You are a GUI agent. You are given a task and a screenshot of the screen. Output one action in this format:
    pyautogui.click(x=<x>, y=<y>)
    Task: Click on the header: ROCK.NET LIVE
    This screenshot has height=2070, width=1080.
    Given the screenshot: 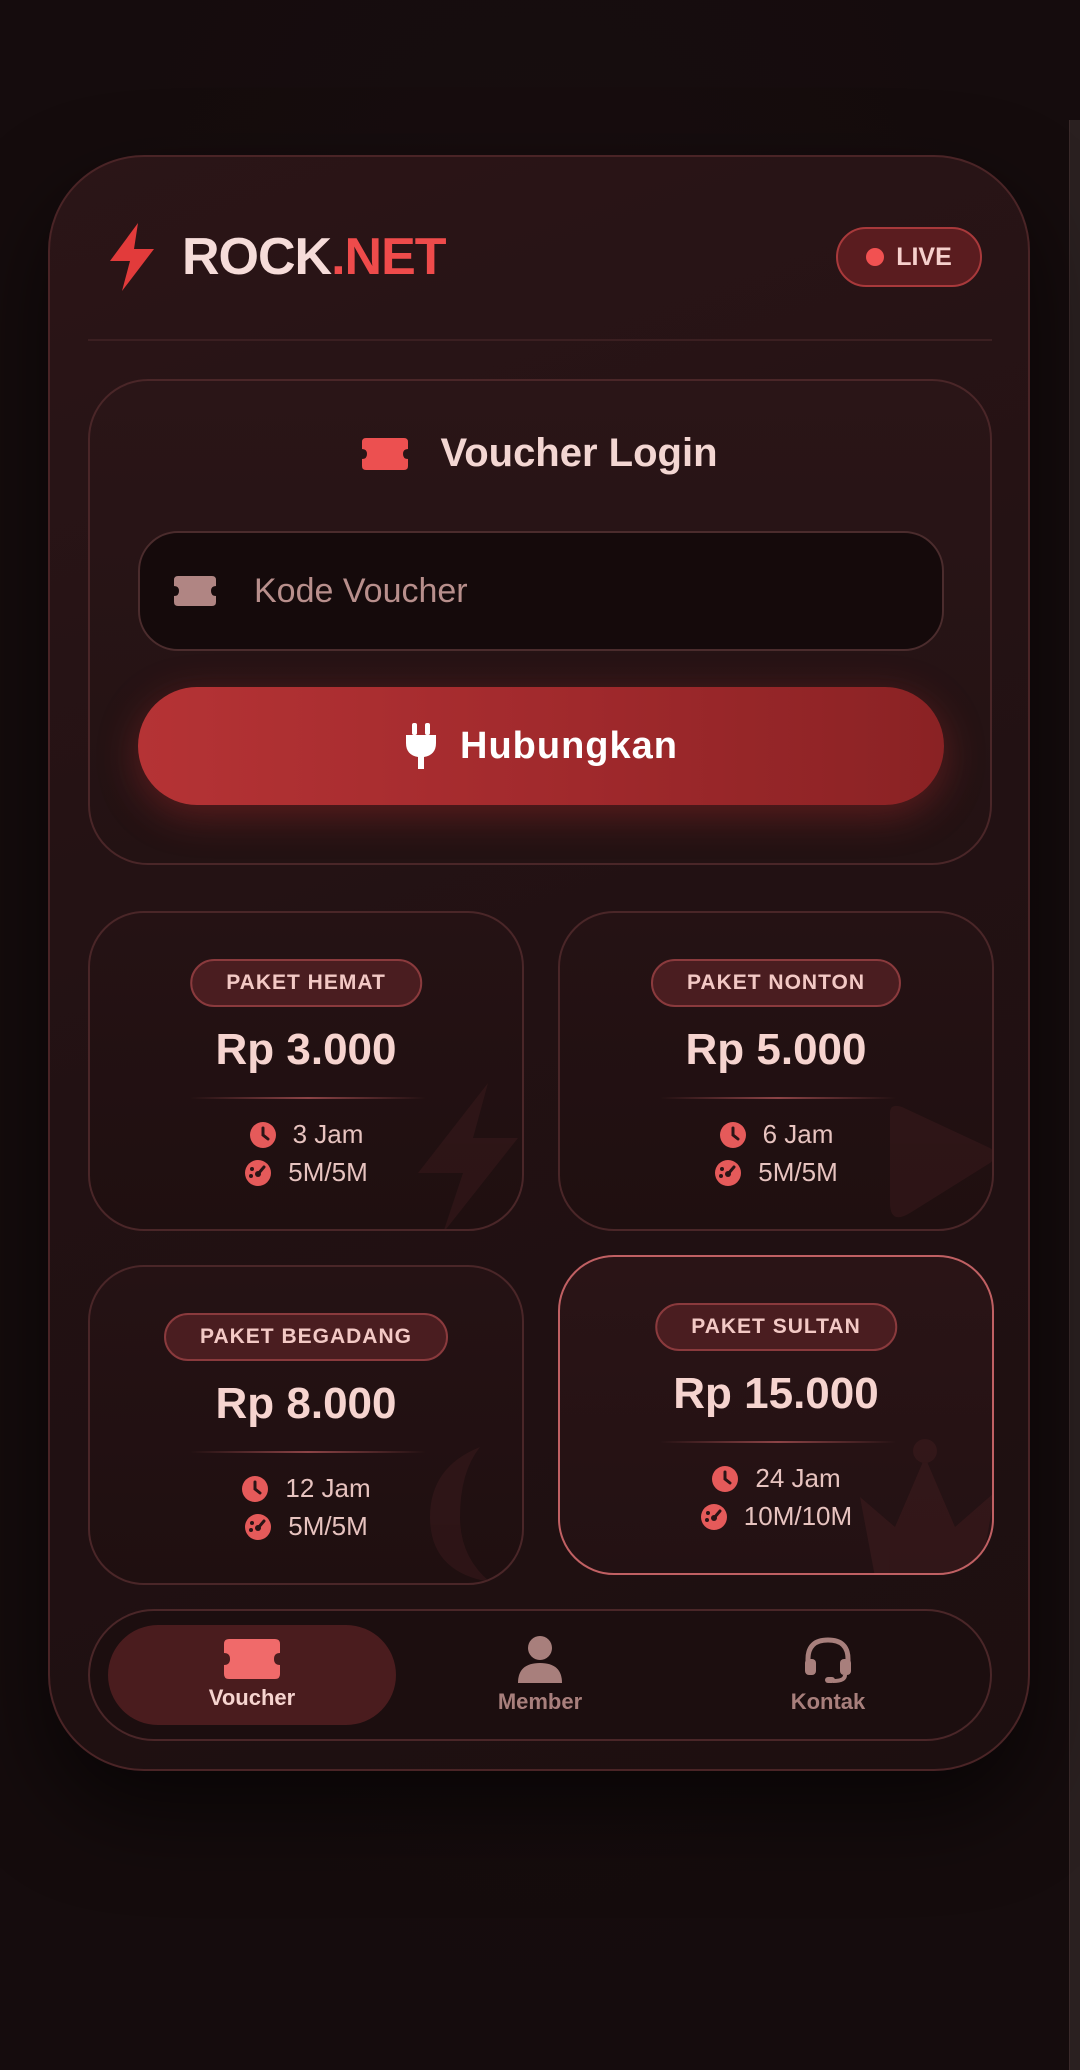 What is the action you would take?
    pyautogui.click(x=542, y=267)
    